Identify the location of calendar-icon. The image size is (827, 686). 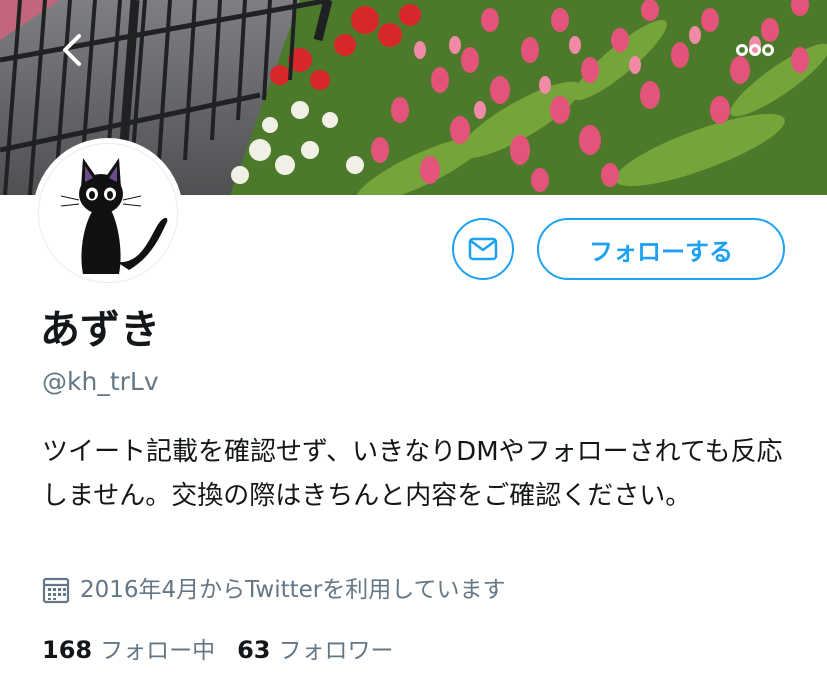
(56, 590).